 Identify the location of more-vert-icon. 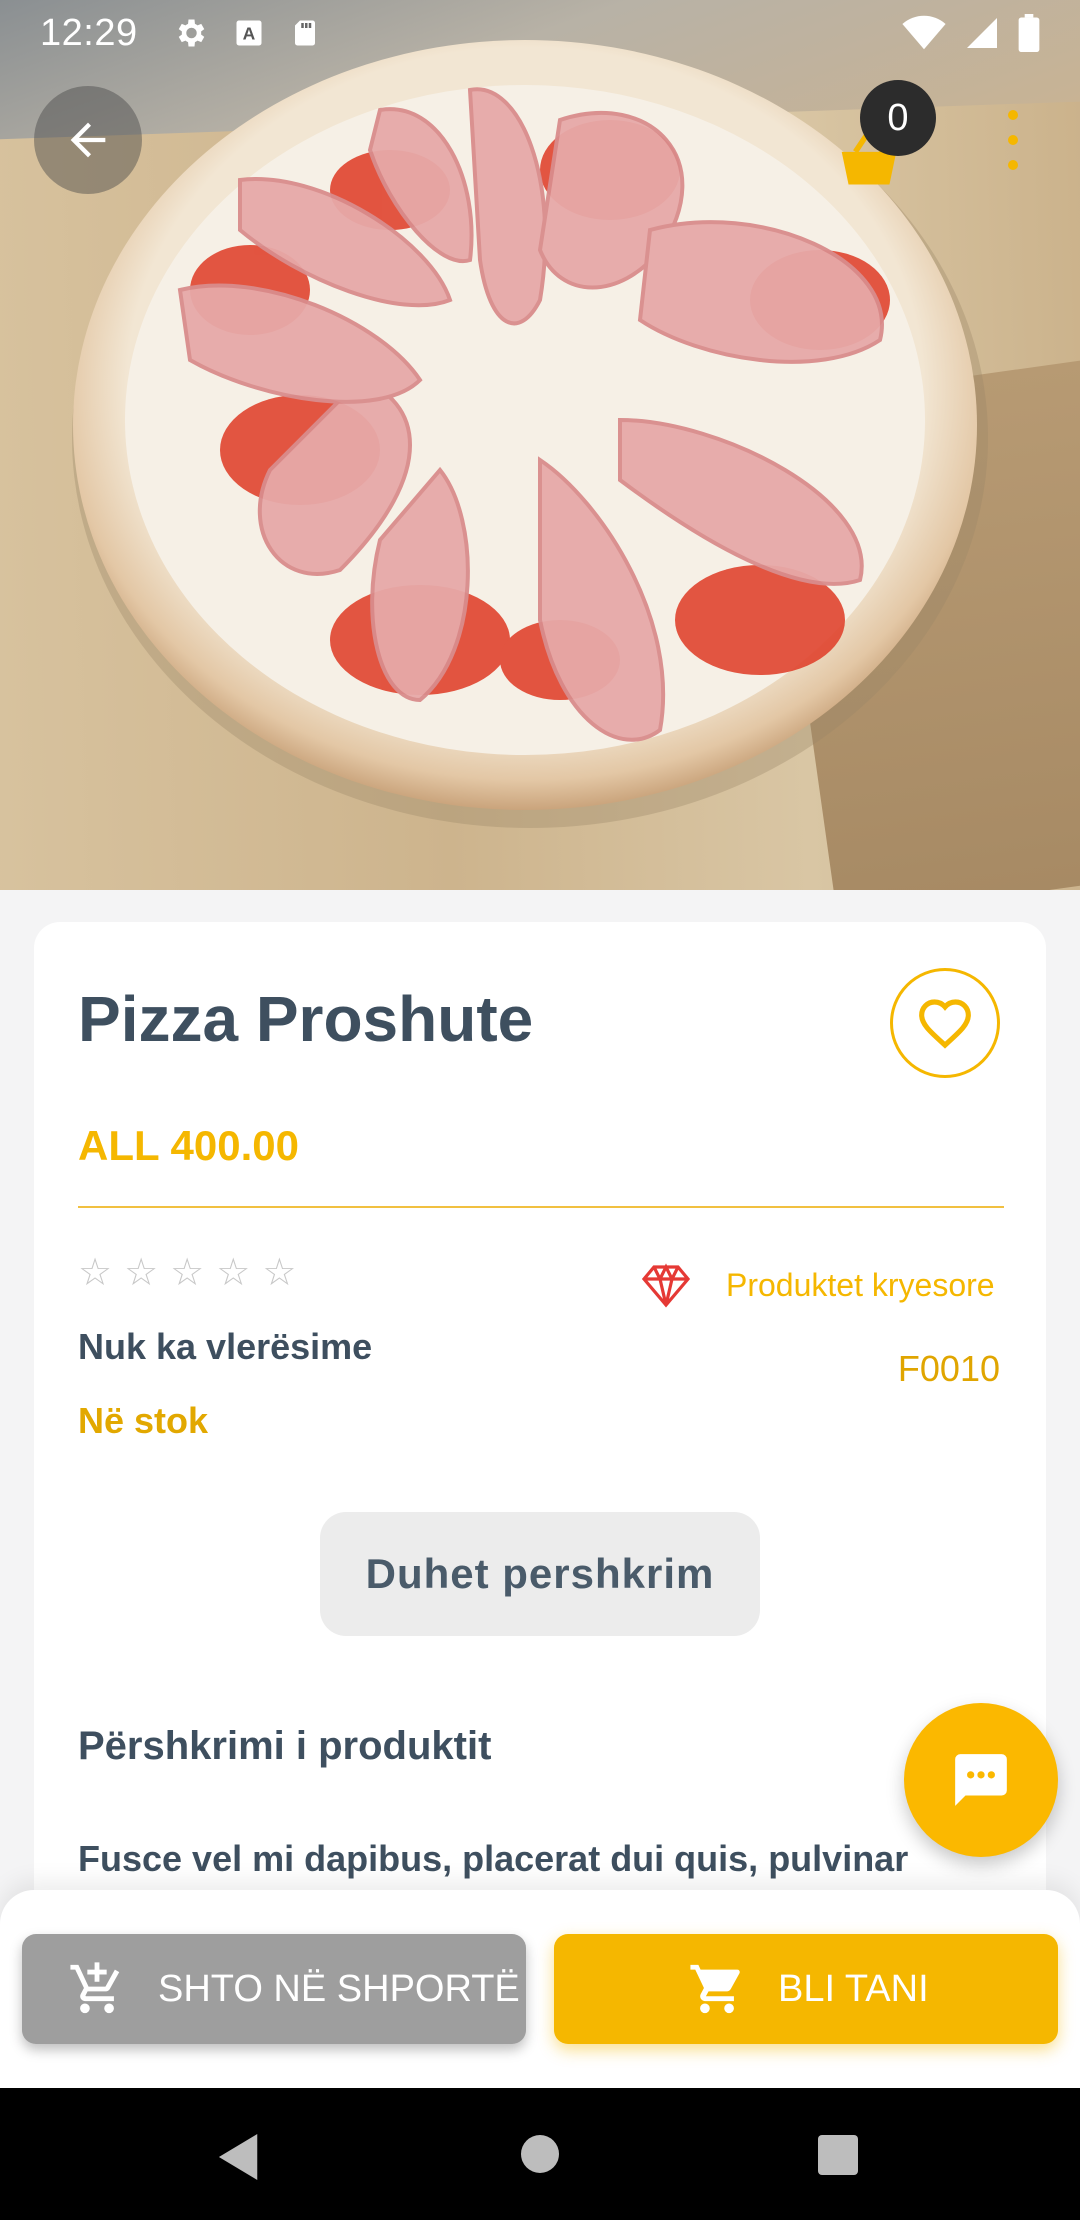
(1013, 115).